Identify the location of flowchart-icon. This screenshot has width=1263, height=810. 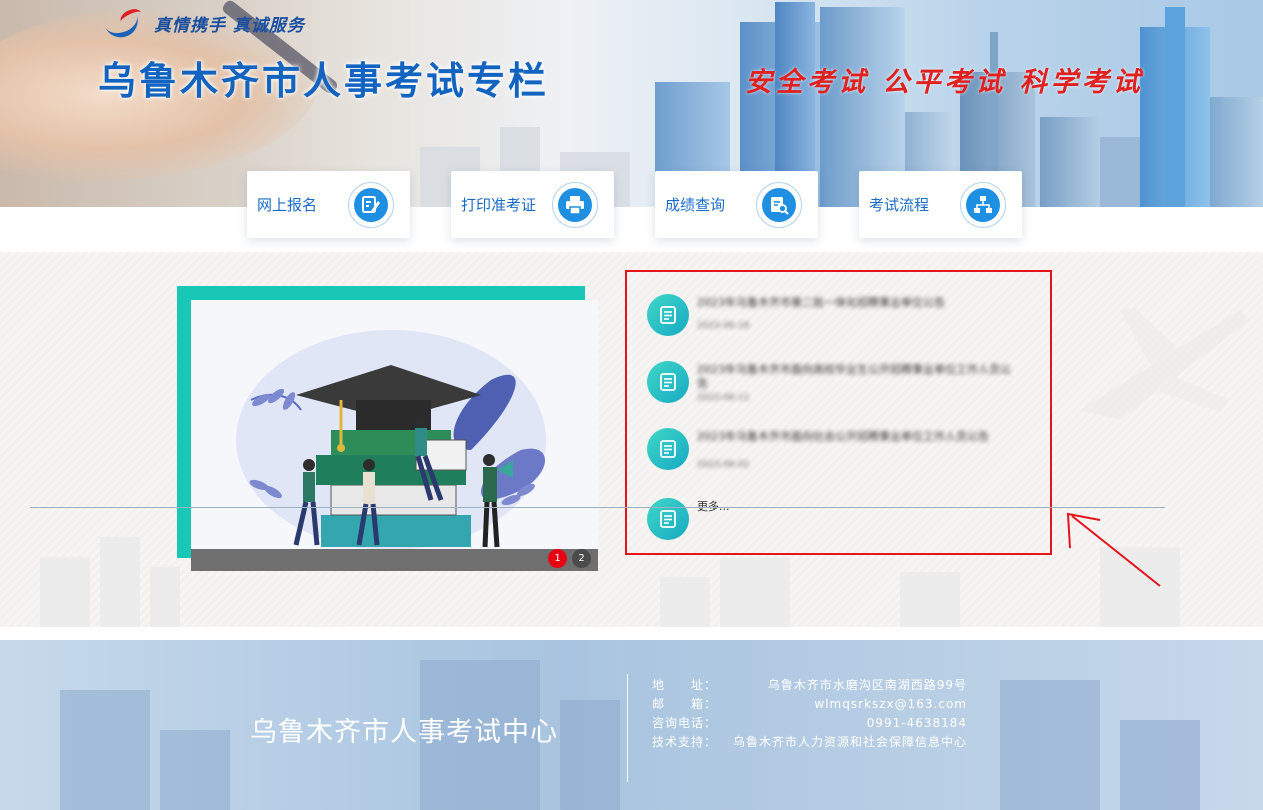
(983, 204).